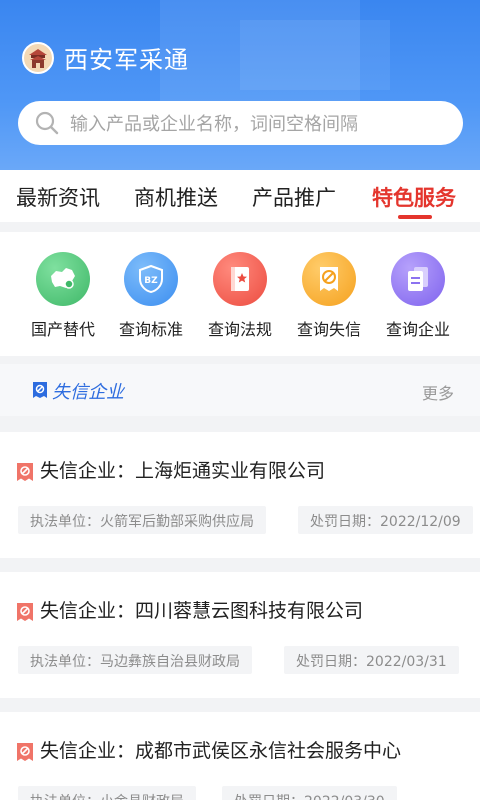 This screenshot has height=800, width=480. What do you see at coordinates (415, 217) in the screenshot?
I see `active-tab-indicator` at bounding box center [415, 217].